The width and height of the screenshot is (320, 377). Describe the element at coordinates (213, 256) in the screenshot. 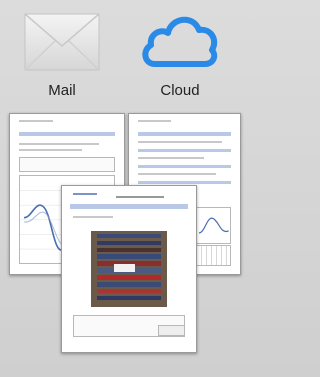

I see `doc-table` at that location.